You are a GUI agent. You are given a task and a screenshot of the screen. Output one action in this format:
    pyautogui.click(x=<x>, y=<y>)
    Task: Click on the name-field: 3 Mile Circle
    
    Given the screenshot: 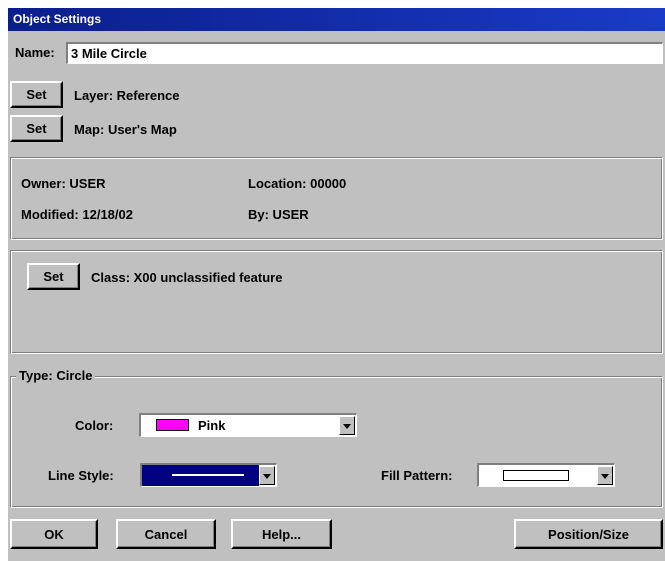 What is the action you would take?
    pyautogui.click(x=364, y=53)
    